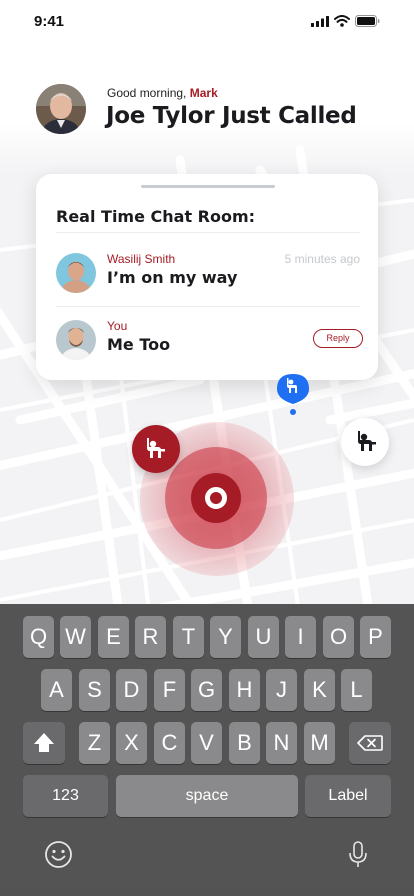 This screenshot has width=414, height=896. I want to click on key-w: W, so click(75, 637).